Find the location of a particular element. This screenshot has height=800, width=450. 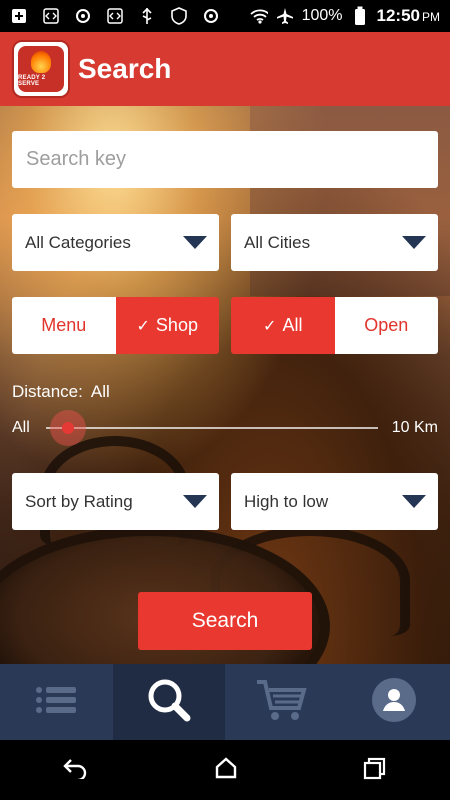

airplane-icon is located at coordinates (285, 16).